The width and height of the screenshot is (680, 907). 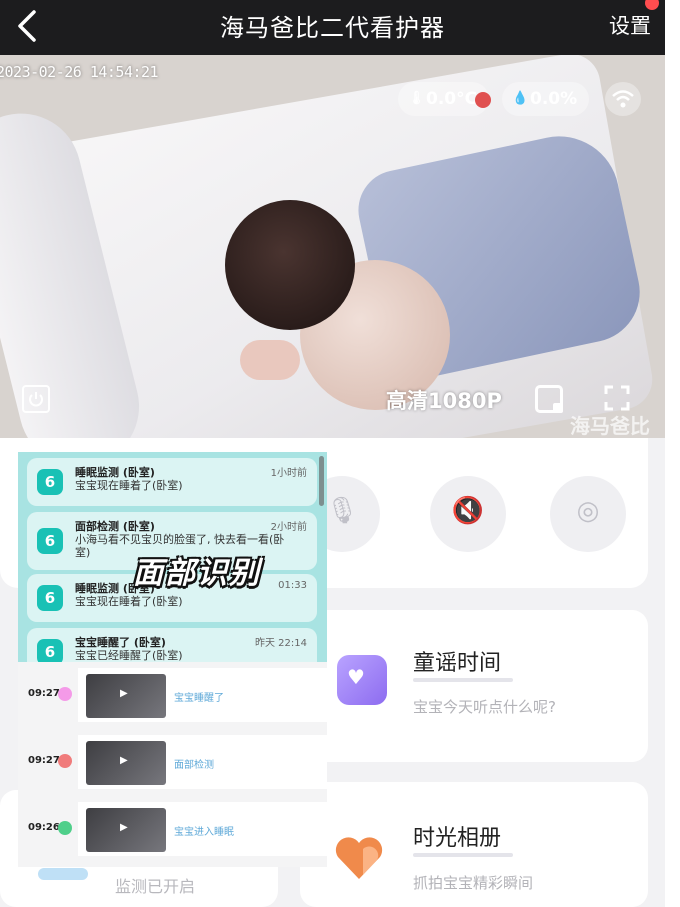 What do you see at coordinates (290, 265) in the screenshot?
I see `video-scene-baby-head` at bounding box center [290, 265].